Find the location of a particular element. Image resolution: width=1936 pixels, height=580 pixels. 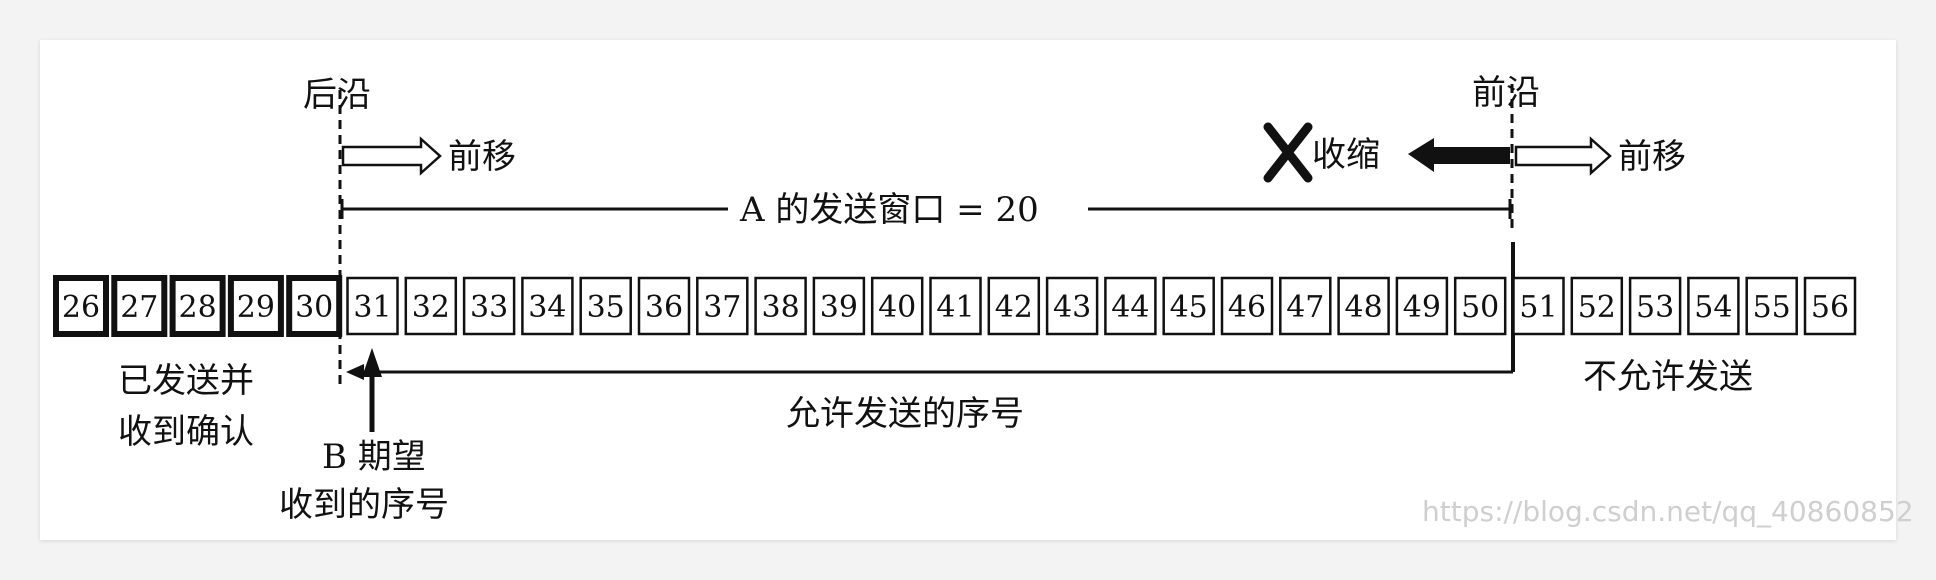

seq-number: 34 is located at coordinates (547, 307).